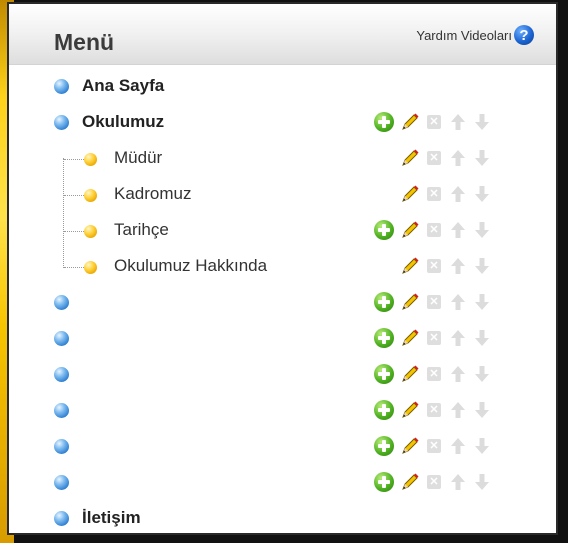  Describe the element at coordinates (190, 266) in the screenshot. I see `menu-item-label: Okulumuz Hakkında` at that location.